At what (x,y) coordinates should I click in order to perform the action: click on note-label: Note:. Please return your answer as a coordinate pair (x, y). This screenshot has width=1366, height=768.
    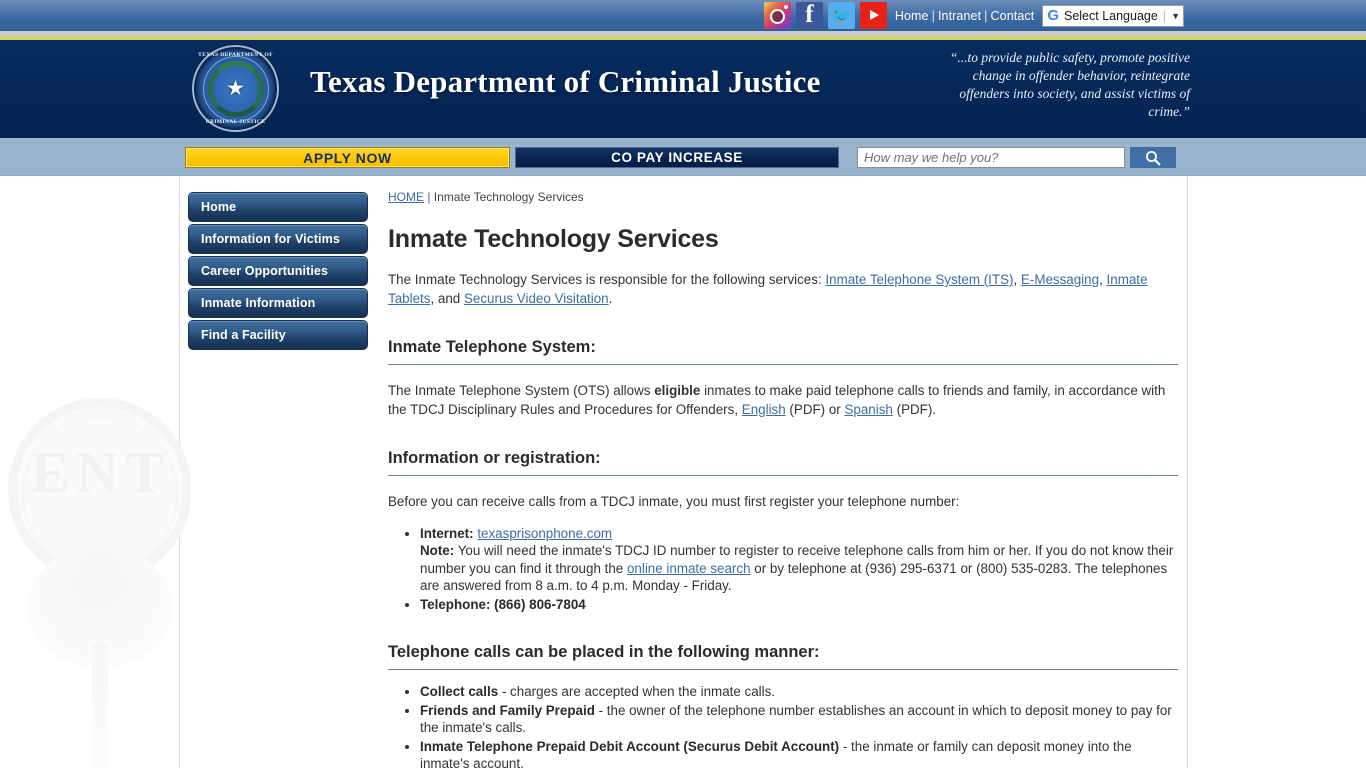
    Looking at the image, I should click on (437, 551).